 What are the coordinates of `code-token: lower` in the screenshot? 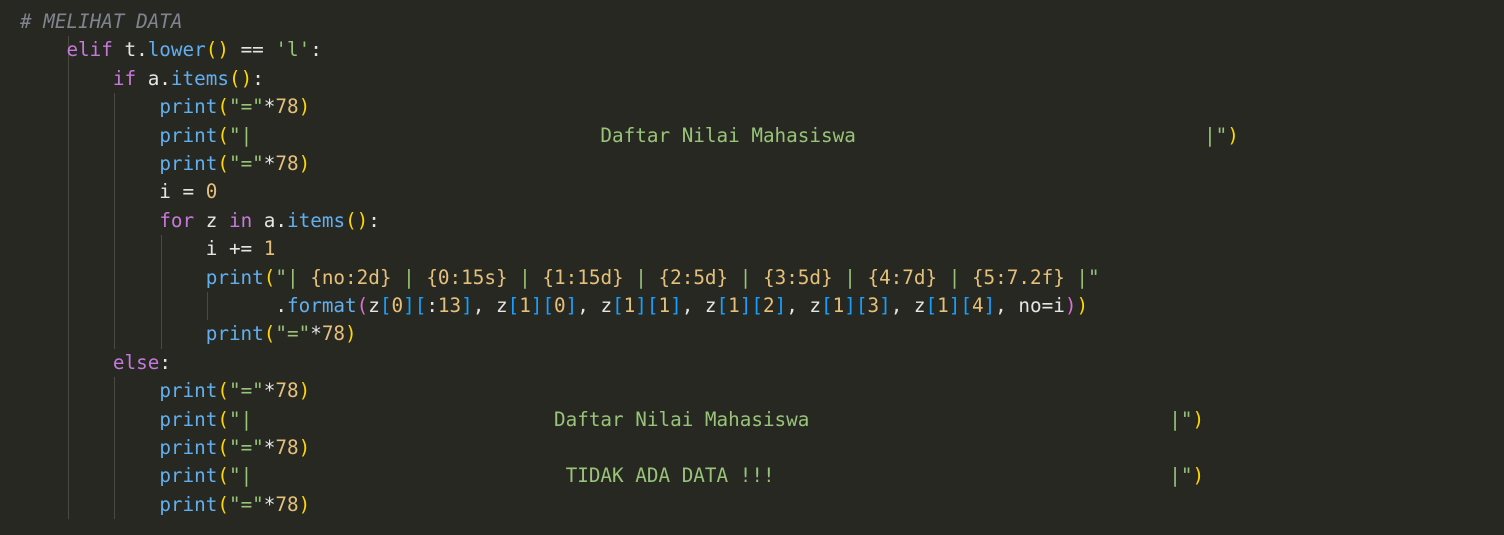 It's located at (176, 50).